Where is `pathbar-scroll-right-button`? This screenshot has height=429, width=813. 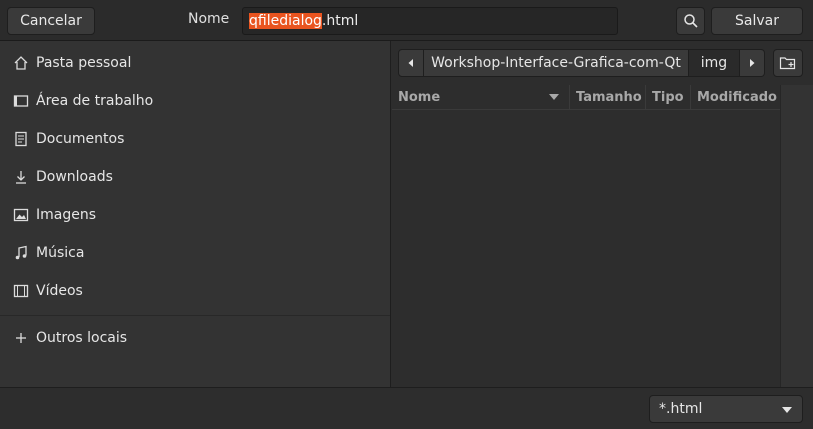
pathbar-scroll-right-button is located at coordinates (752, 63).